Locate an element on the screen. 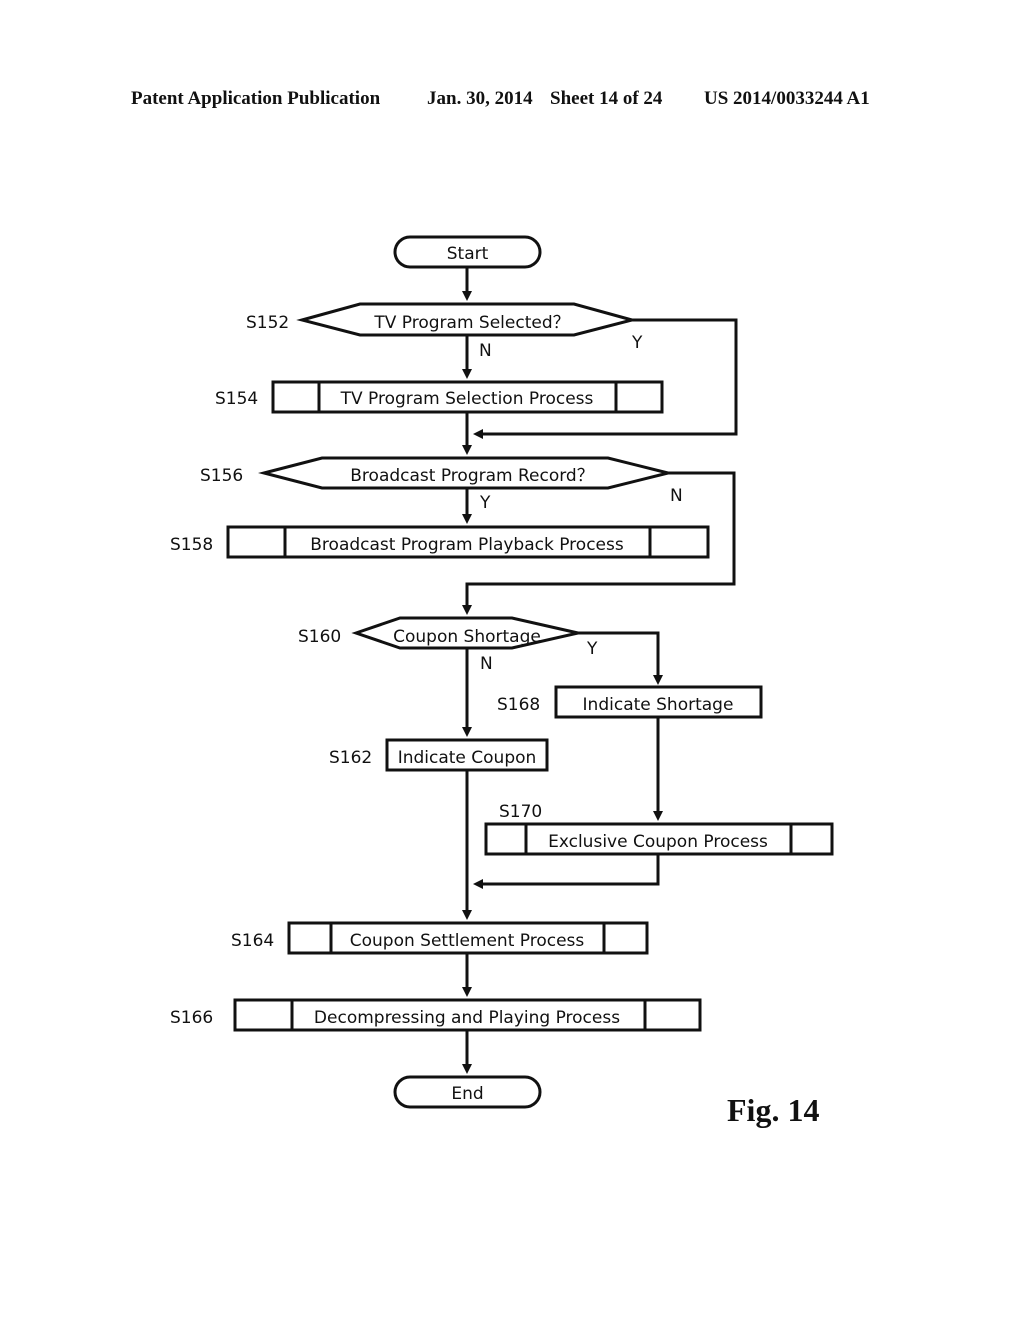 This screenshot has height=1320, width=1024. process-s162-text: Indicate Coupon is located at coordinates (467, 758).